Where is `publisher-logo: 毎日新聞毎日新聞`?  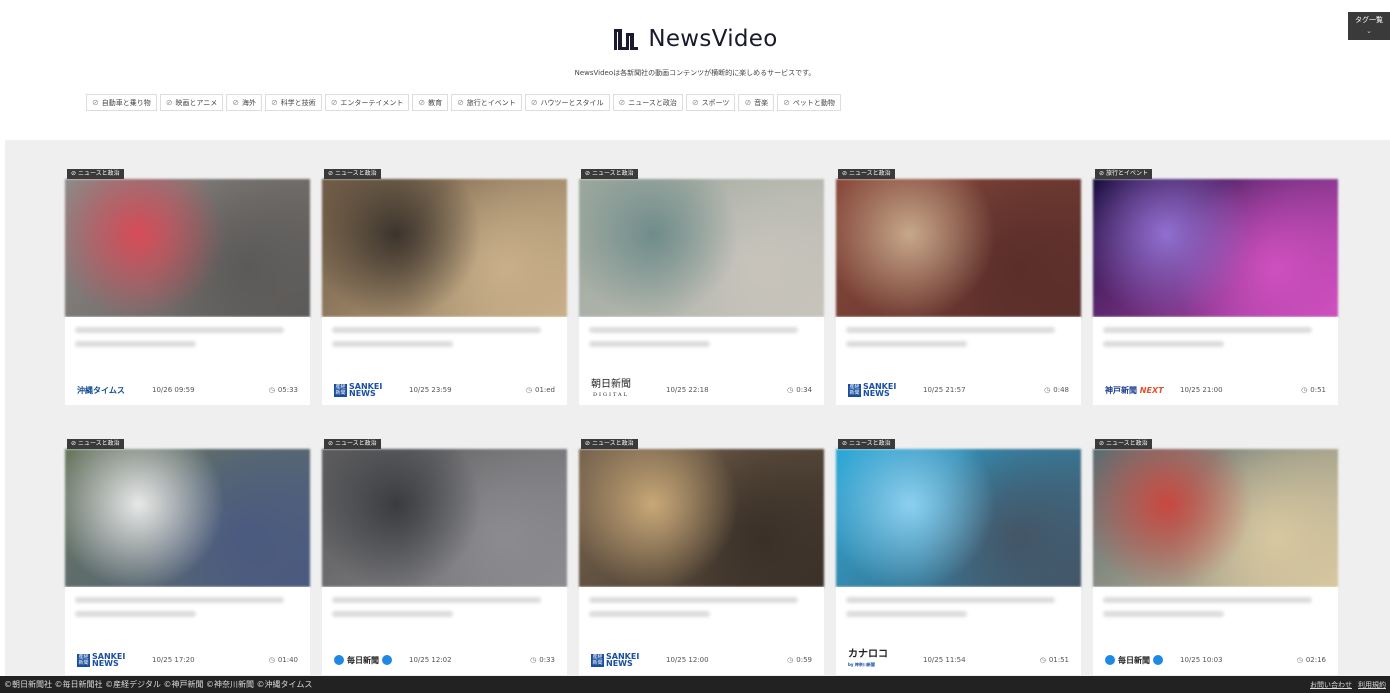
publisher-logo: 毎日新聞毎日新聞 is located at coordinates (1142, 660).